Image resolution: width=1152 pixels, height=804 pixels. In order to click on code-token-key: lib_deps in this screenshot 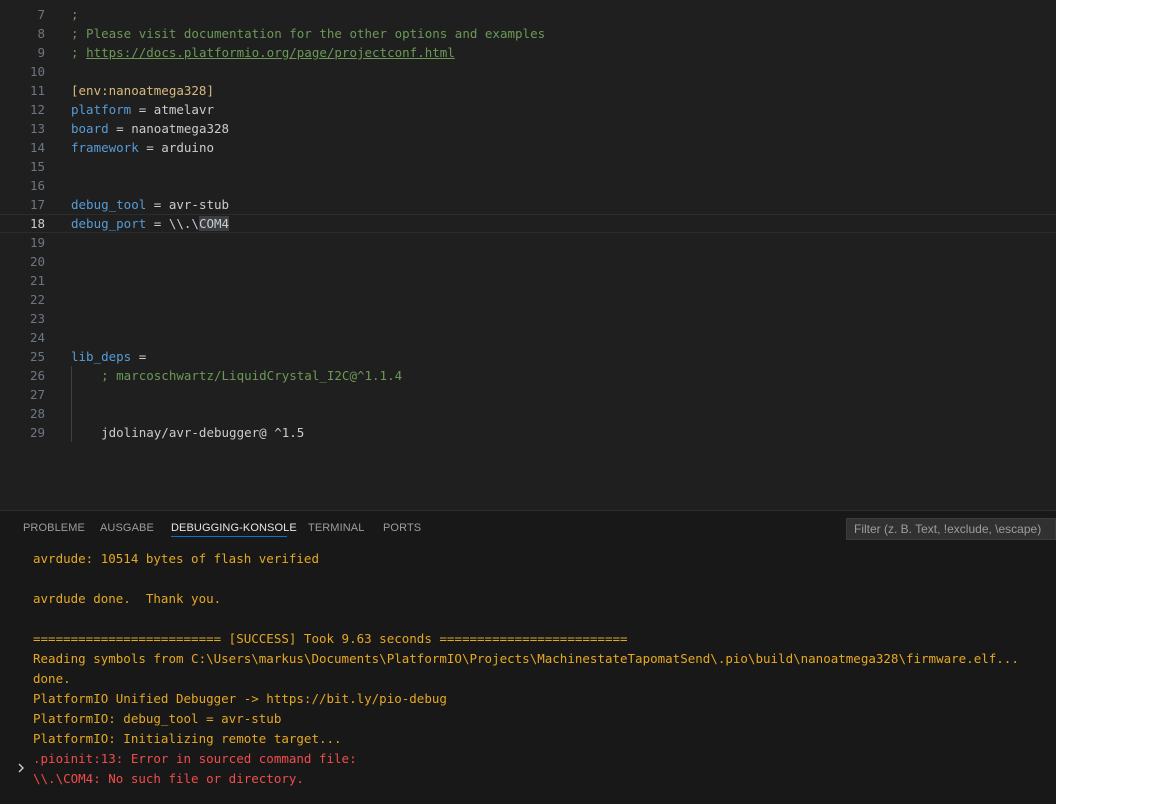, I will do `click(101, 356)`.